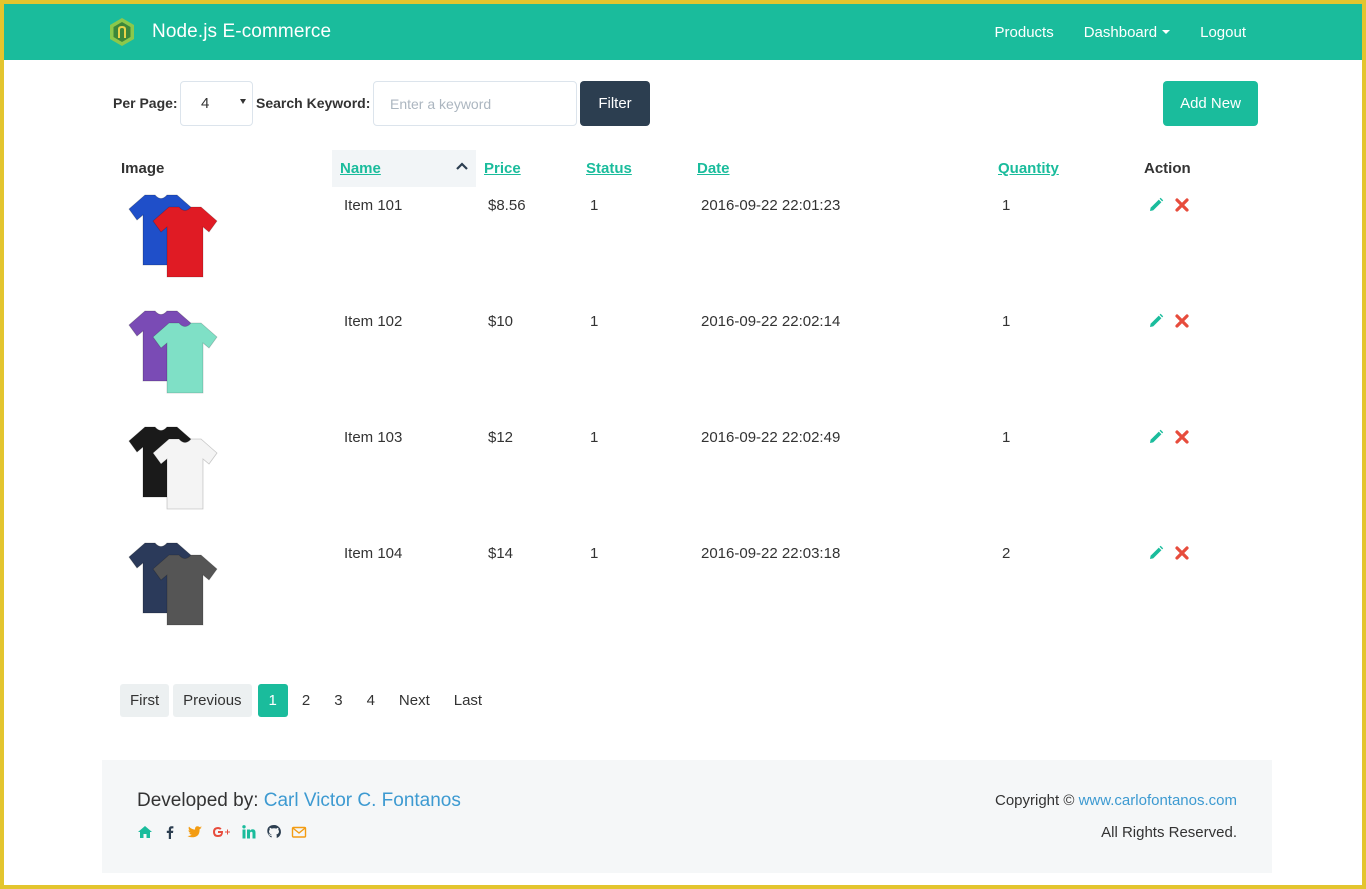 Image resolution: width=1366 pixels, height=889 pixels. I want to click on developer-link: Carl Victor C. Fontanos, so click(362, 800).